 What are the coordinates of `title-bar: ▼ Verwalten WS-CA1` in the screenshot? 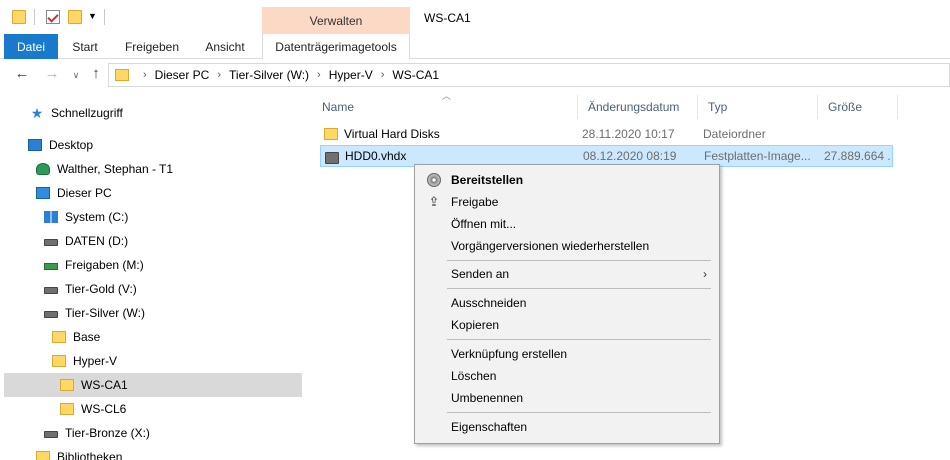 It's located at (475, 17).